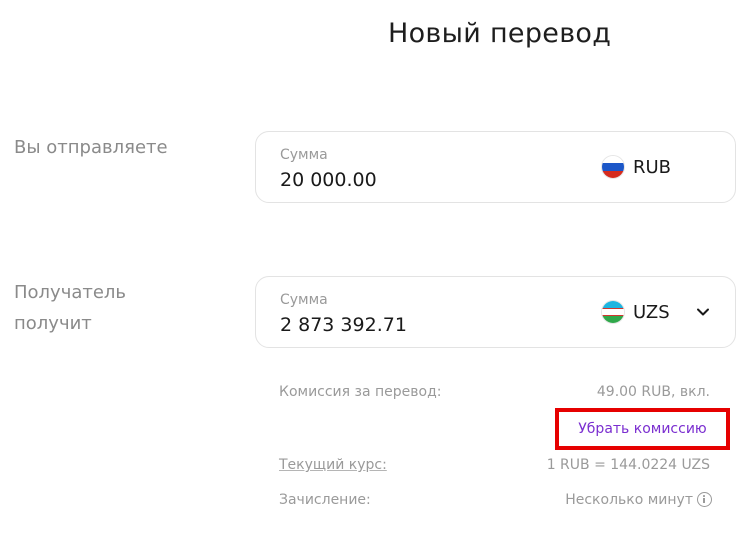 The image size is (756, 535). I want to click on receive-label: Получатель получит, so click(70, 308).